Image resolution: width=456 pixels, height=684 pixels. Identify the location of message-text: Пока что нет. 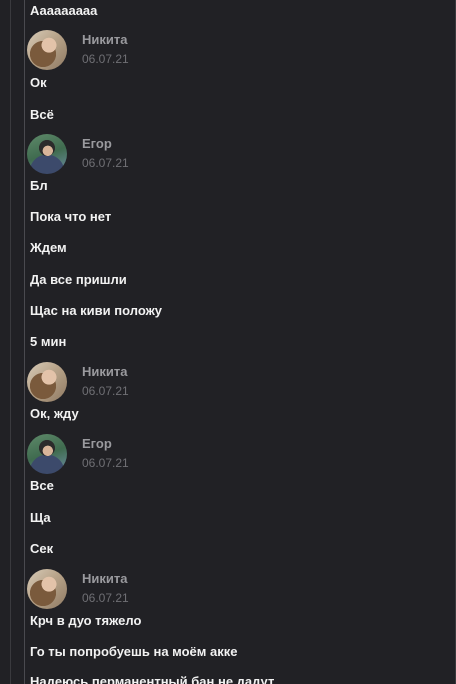
(71, 216).